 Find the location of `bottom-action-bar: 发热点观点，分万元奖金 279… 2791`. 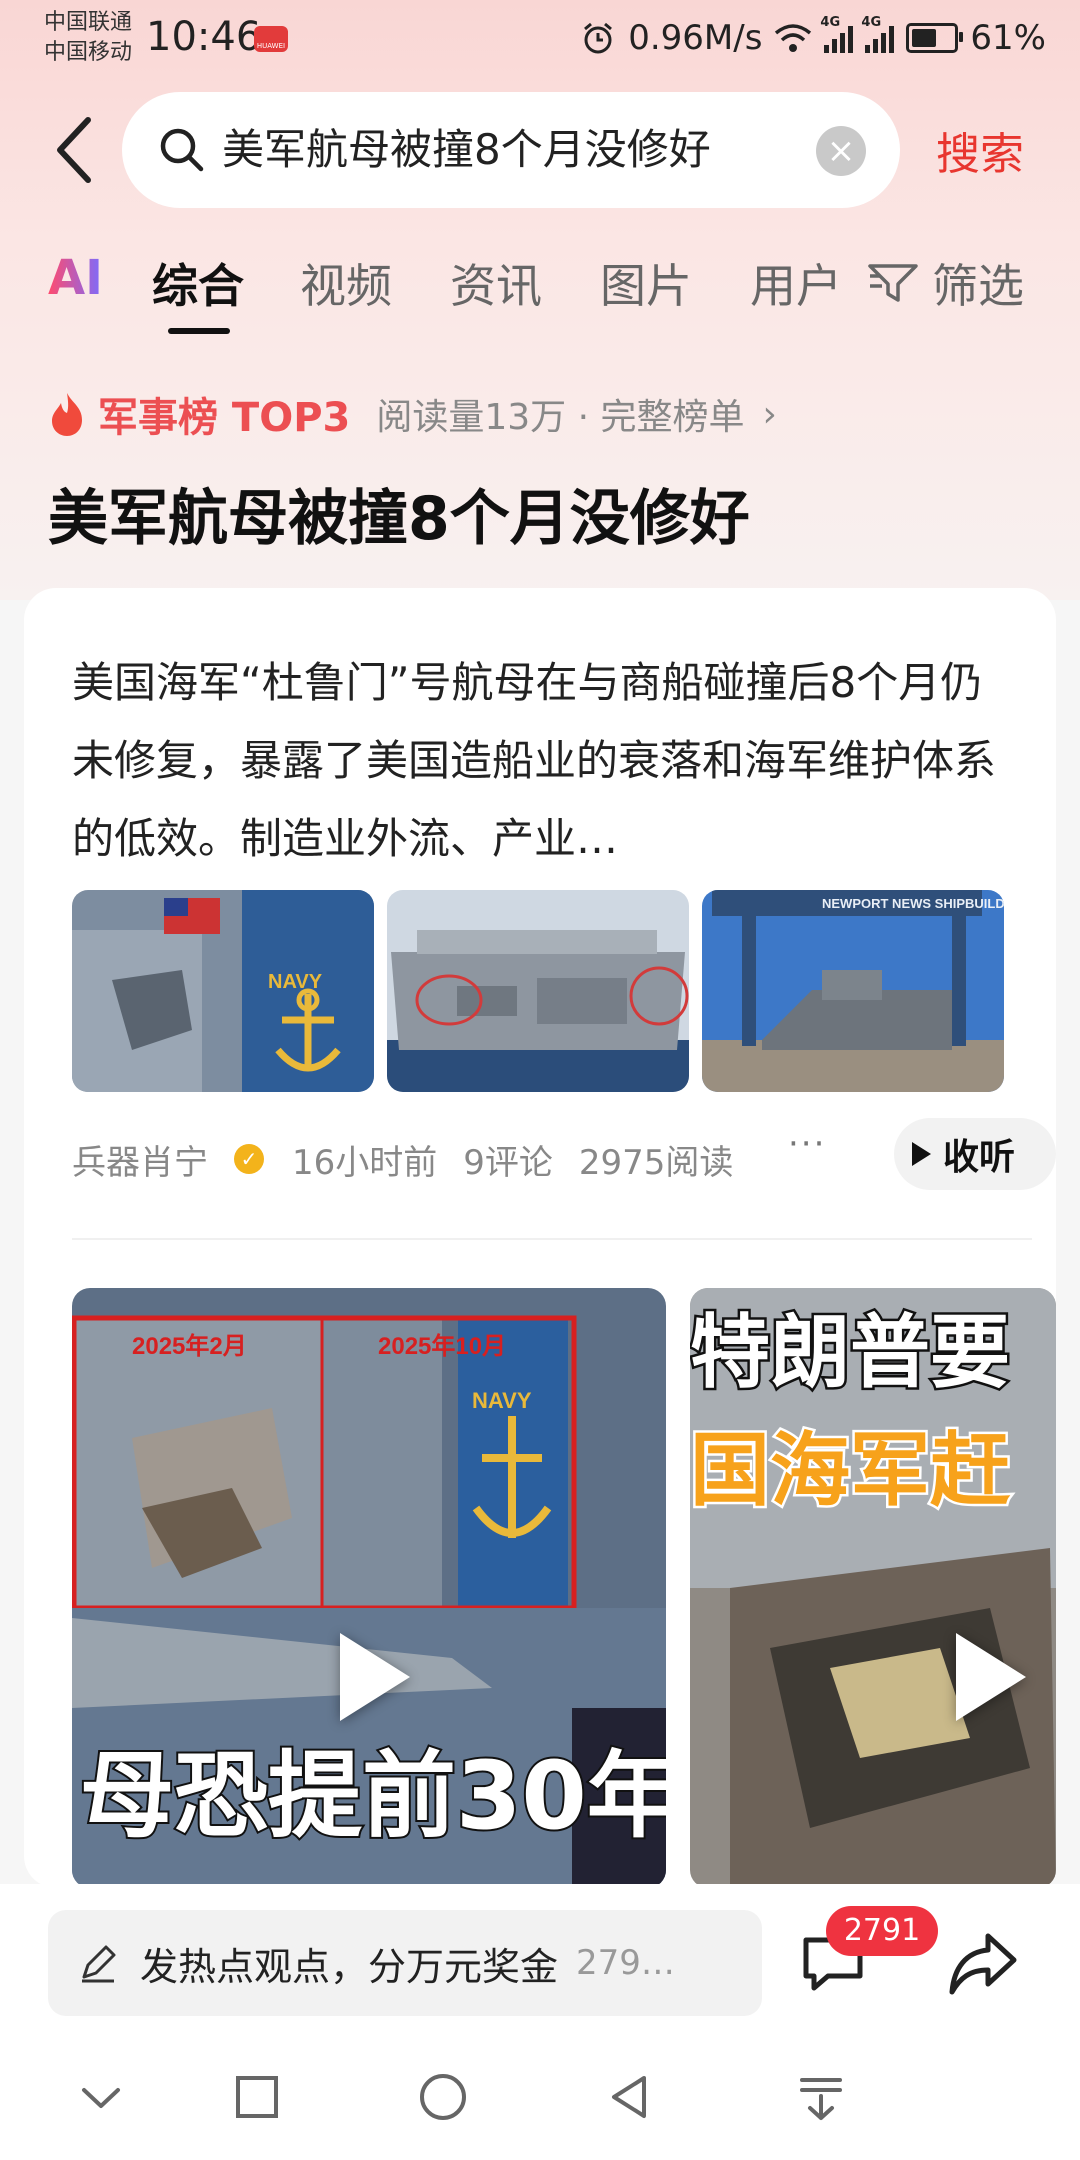

bottom-action-bar: 发热点观点，分万元奖金 279… 2791 is located at coordinates (540, 1954).